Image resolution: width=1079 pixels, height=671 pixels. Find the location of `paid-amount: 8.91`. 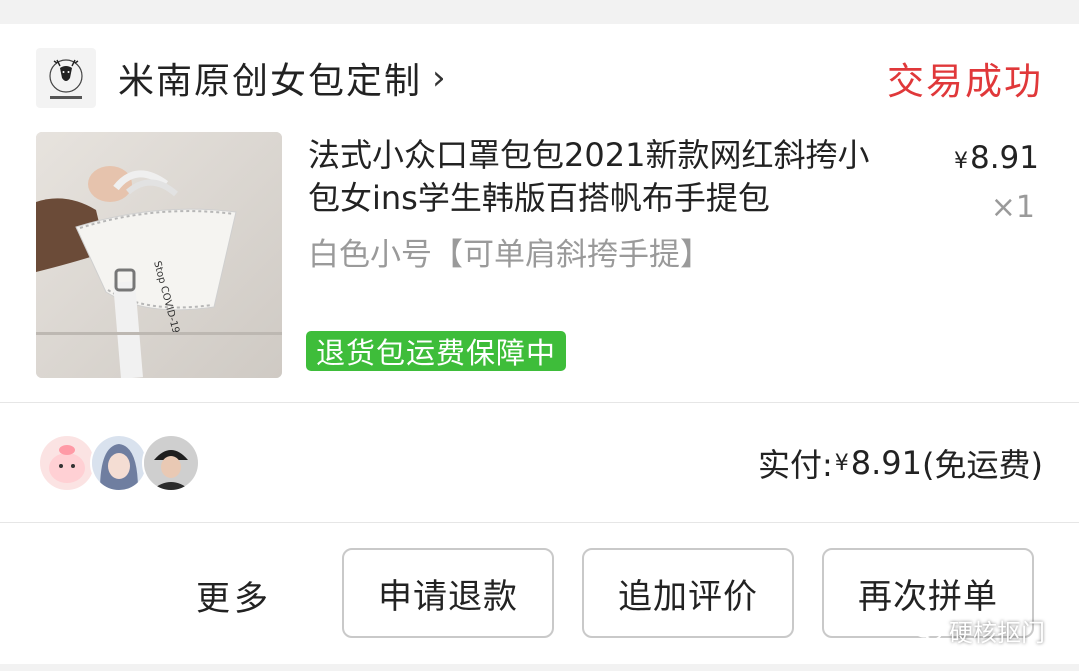

paid-amount: 8.91 is located at coordinates (886, 463).